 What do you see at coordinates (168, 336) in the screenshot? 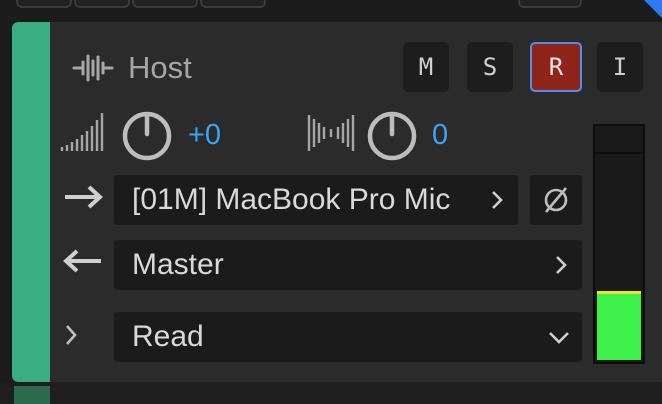
I see `automation-mode-label: Read` at bounding box center [168, 336].